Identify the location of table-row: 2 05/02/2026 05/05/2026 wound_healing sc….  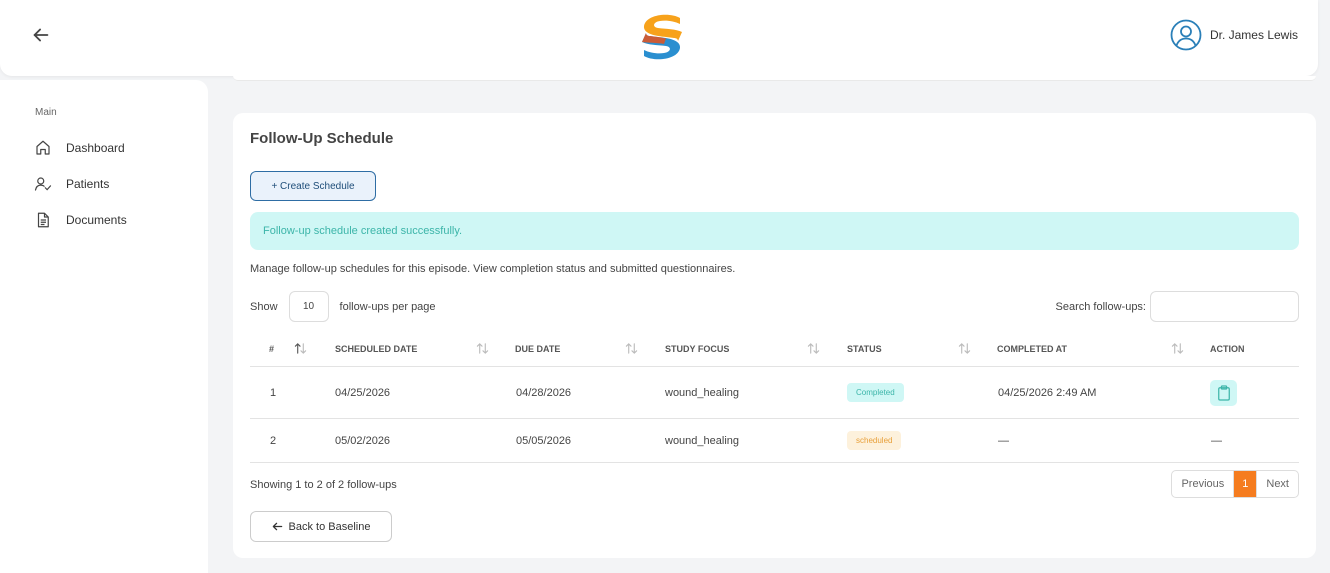
(774, 441).